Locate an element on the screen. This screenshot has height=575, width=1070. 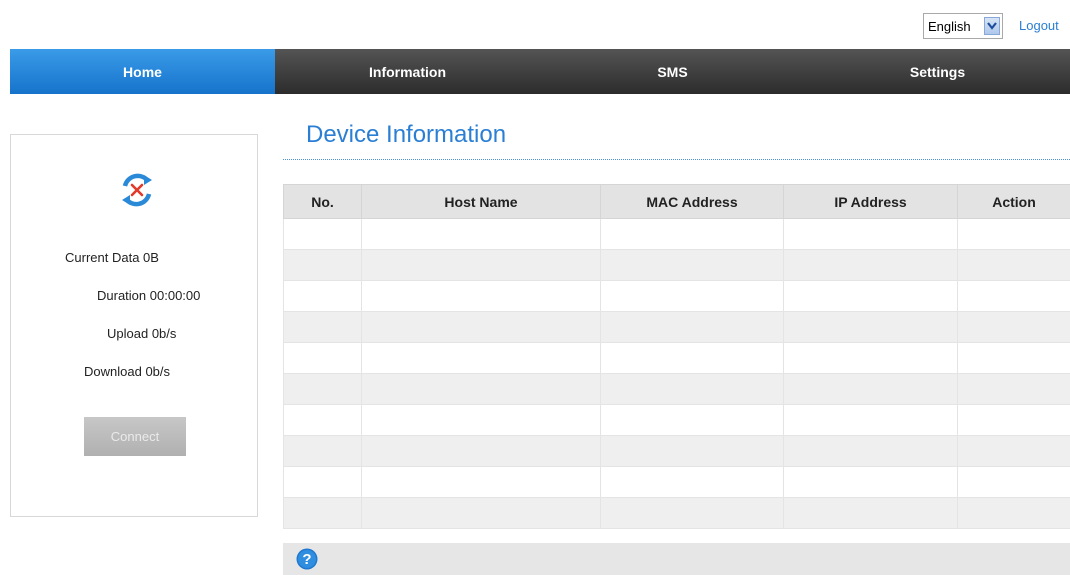
download-stat: Download 0b/s is located at coordinates (127, 371).